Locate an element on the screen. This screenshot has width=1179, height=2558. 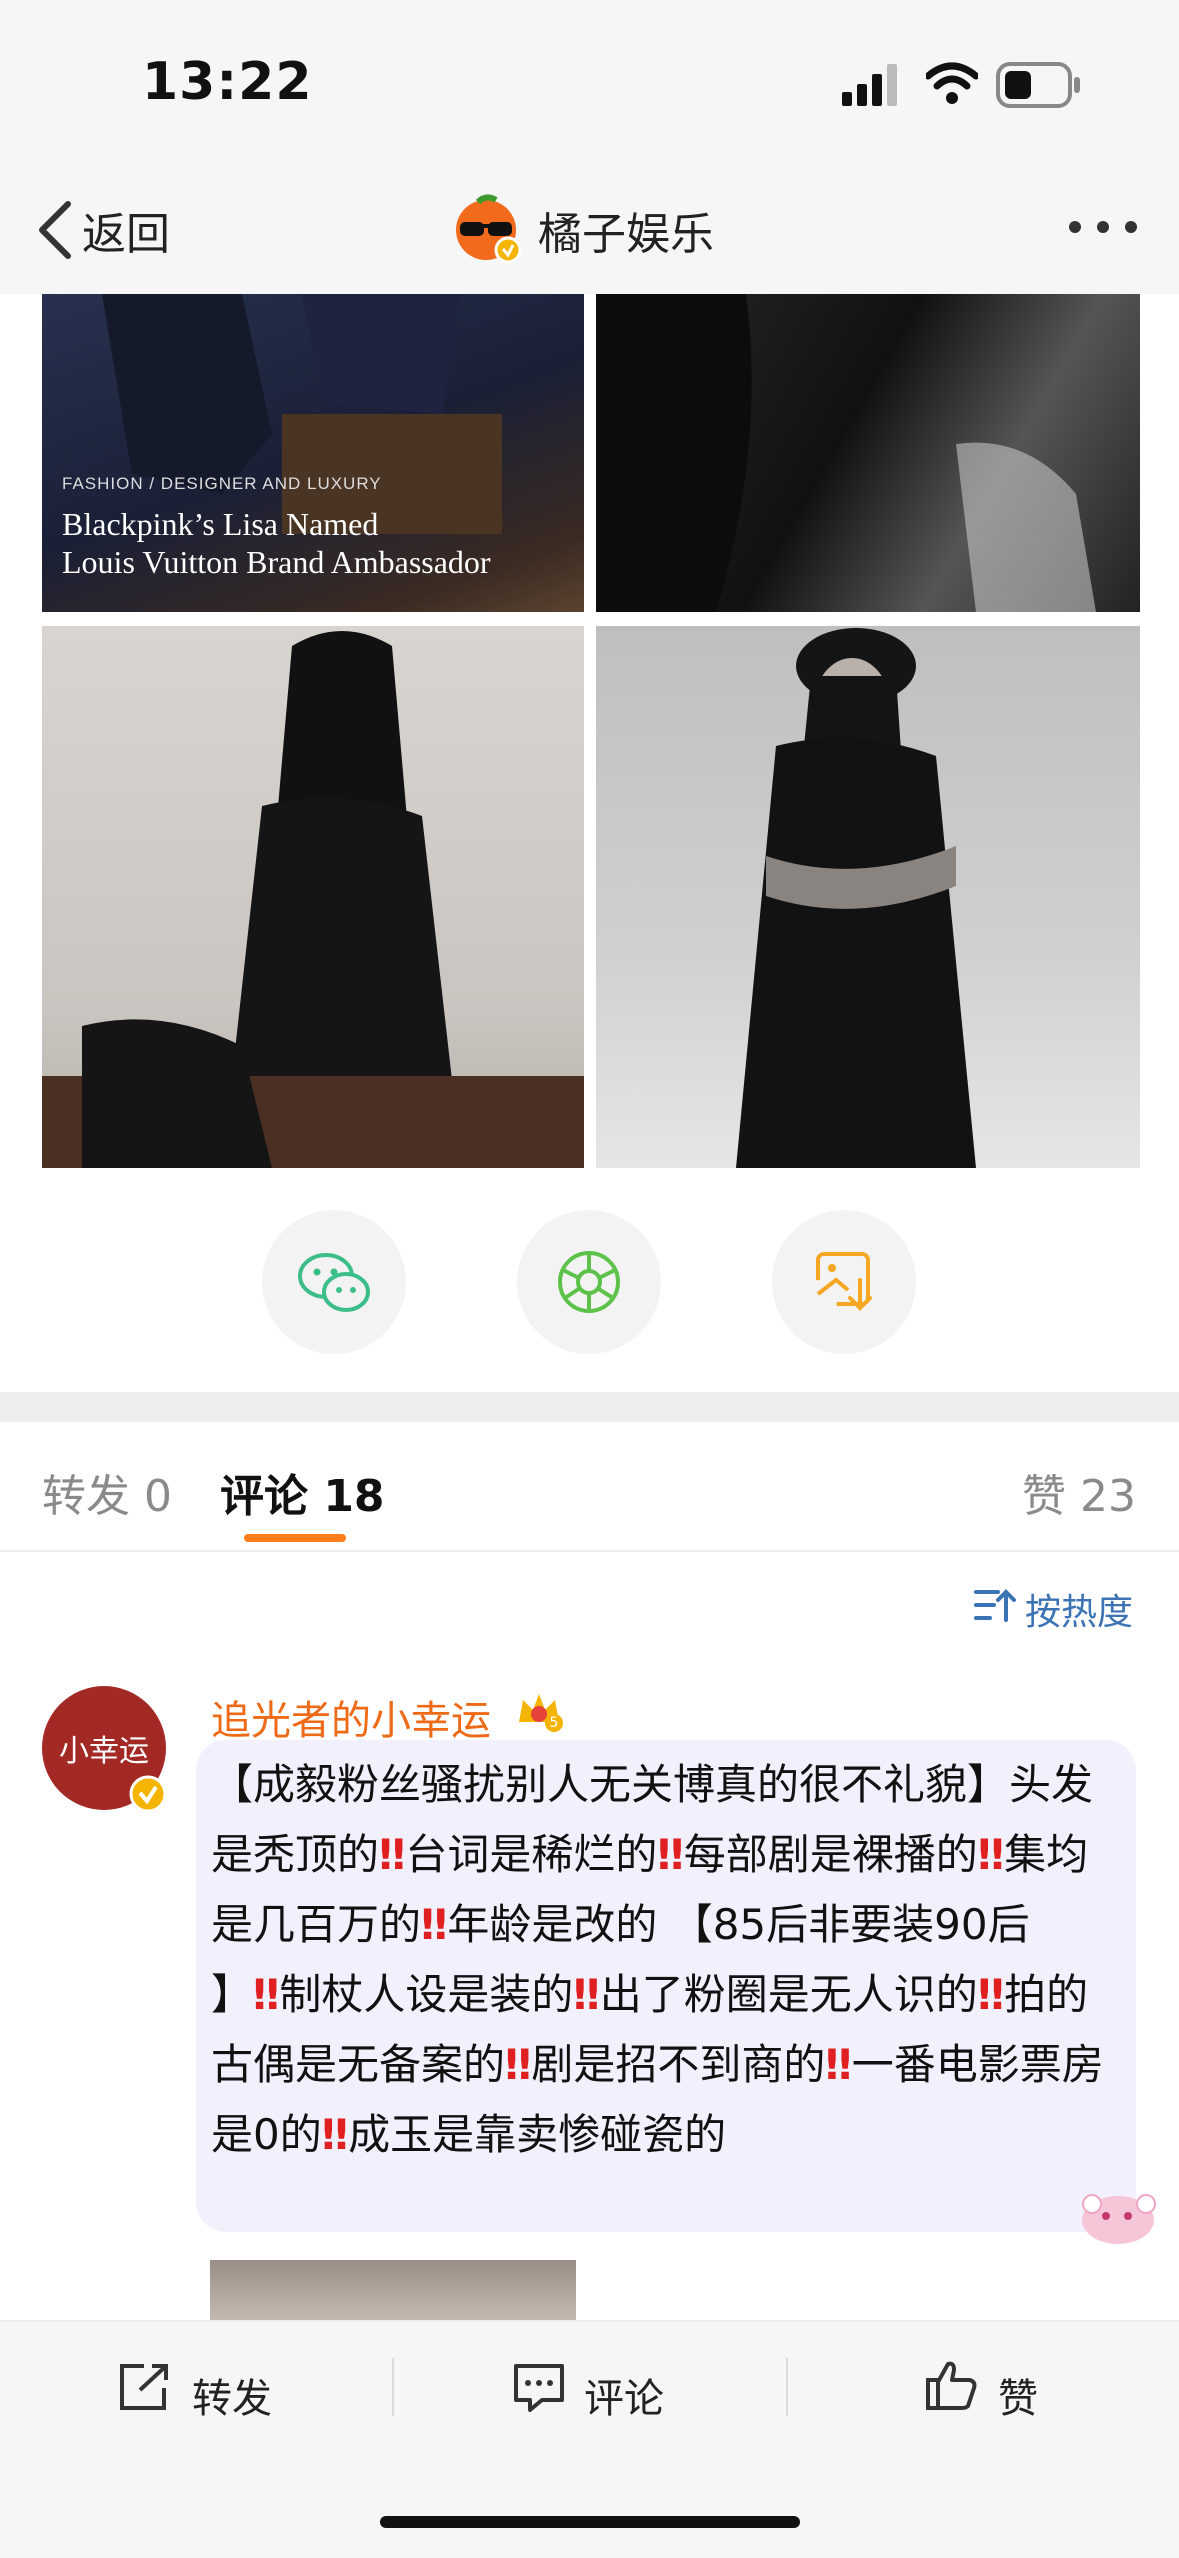
save-image-icon is located at coordinates (844, 1281).